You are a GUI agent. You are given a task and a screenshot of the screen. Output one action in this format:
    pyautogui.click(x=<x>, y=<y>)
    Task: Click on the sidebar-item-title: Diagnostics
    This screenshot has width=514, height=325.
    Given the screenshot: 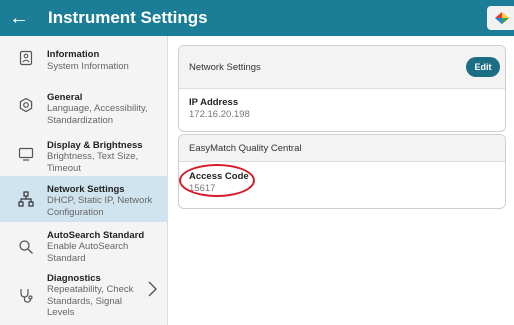 What is the action you would take?
    pyautogui.click(x=74, y=278)
    